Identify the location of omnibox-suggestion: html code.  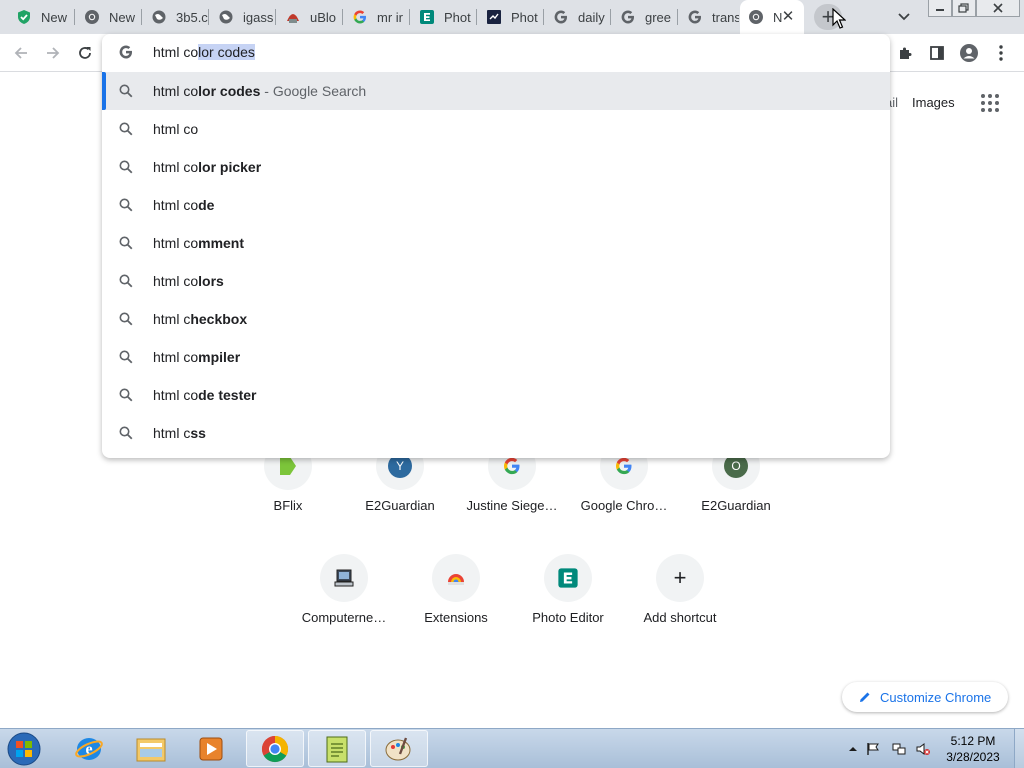
(496, 205).